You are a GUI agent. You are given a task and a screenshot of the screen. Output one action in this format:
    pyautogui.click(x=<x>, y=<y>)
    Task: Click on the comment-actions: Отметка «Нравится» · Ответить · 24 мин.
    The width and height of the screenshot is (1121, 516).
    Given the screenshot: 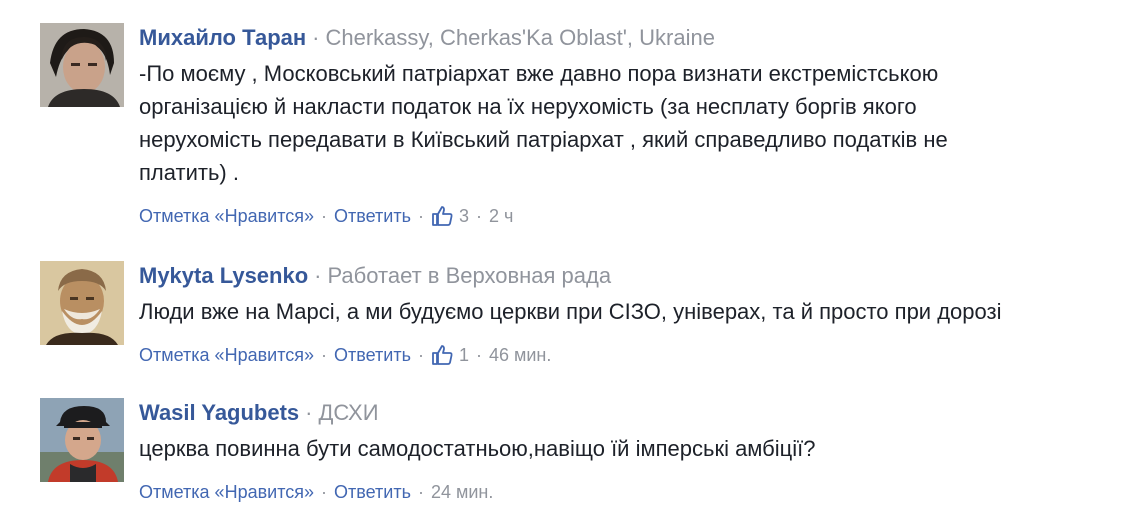 What is the action you would take?
    pyautogui.click(x=627, y=492)
    